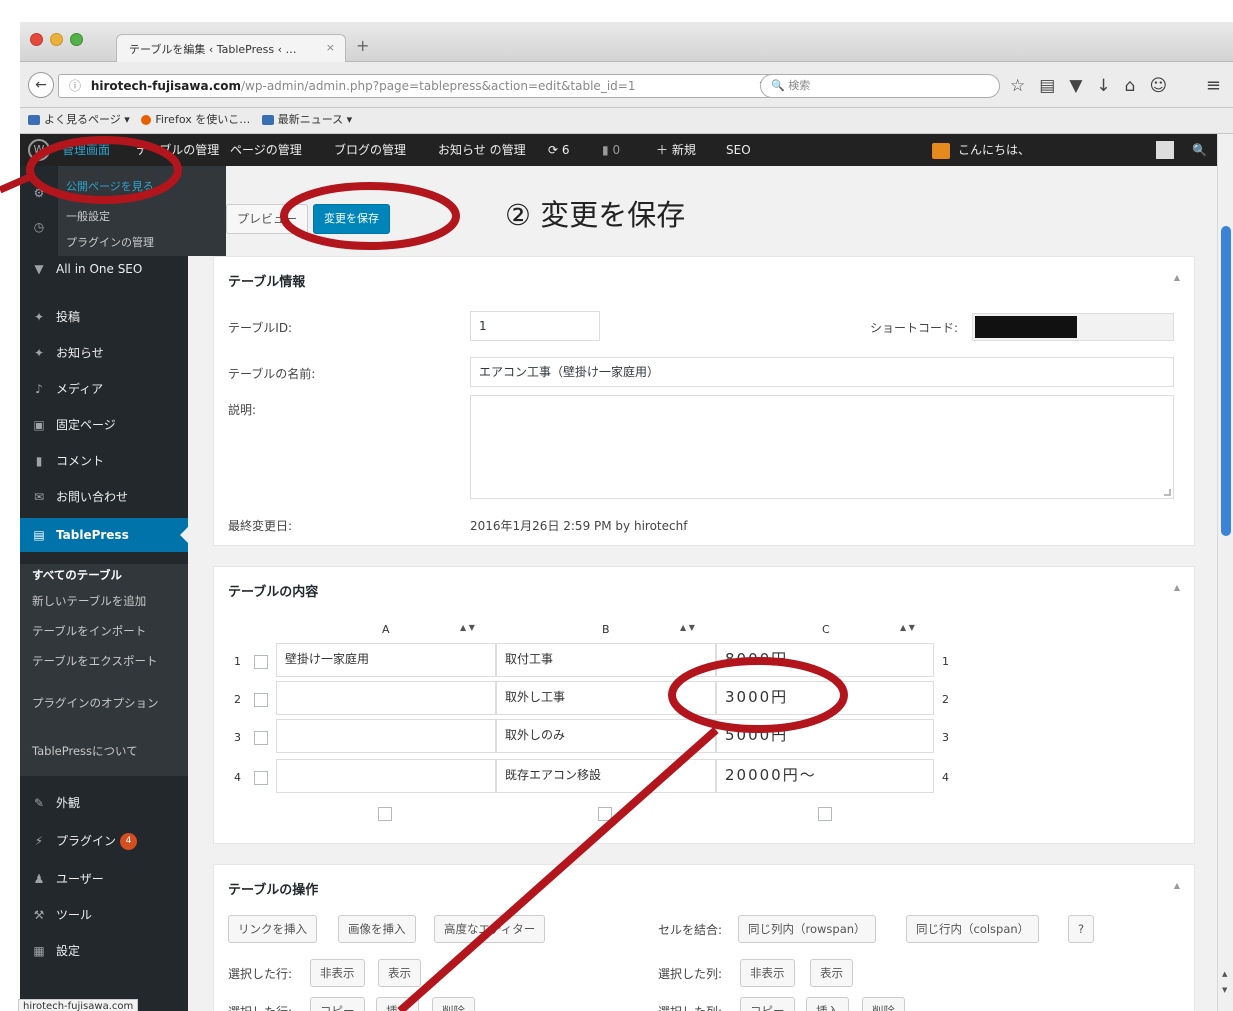 Image resolution: width=1233 pixels, height=1011 pixels. What do you see at coordinates (831, 973) in the screenshot?
I see `cols-show-button: 表示` at bounding box center [831, 973].